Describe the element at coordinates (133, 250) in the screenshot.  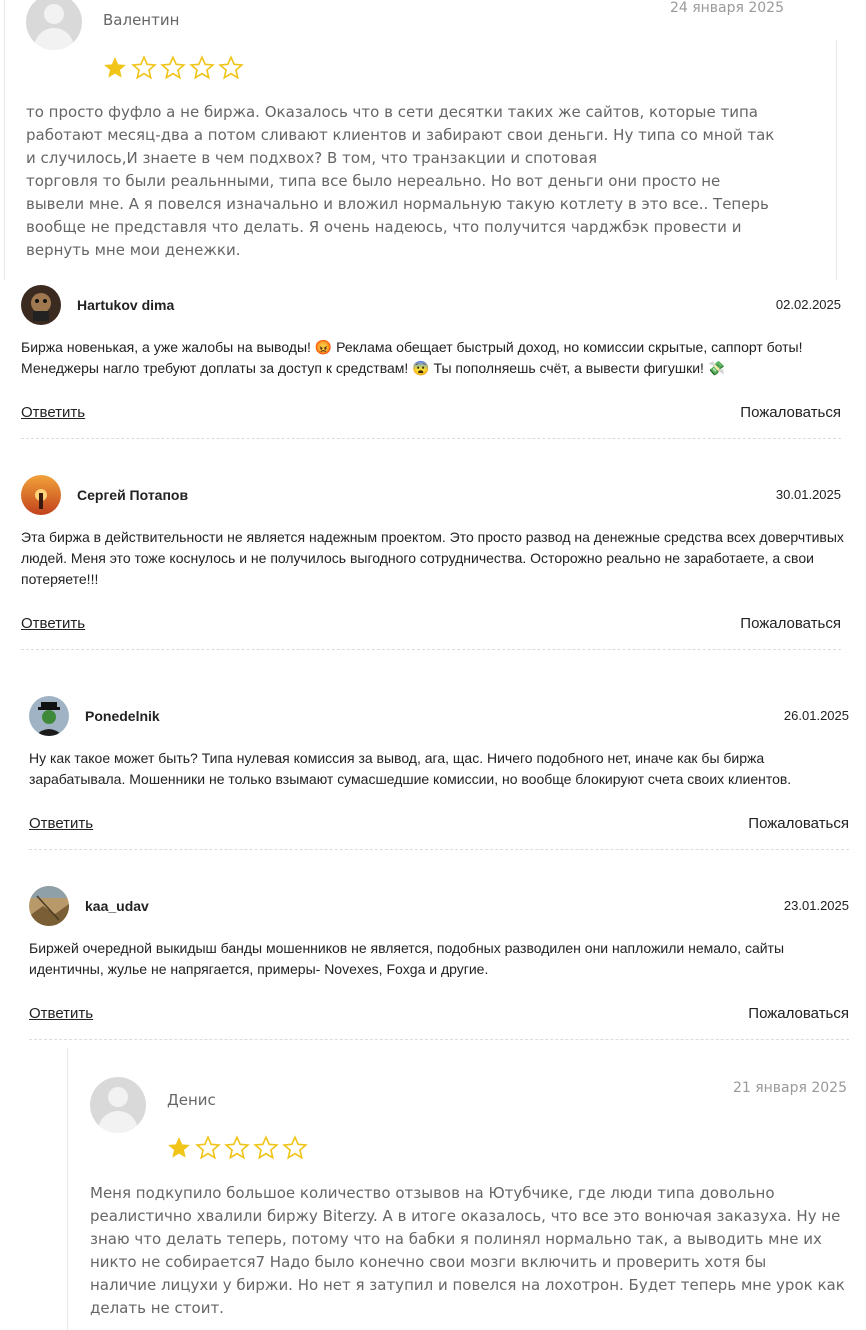
I see `review-text-line: вернуть мне мои денежки.` at that location.